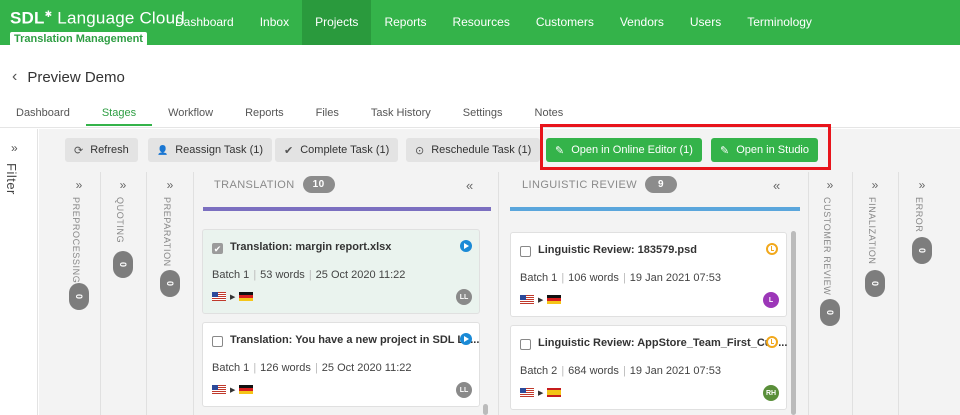 This screenshot has width=960, height=415. Describe the element at coordinates (170, 293) in the screenshot. I see `column-preparation: » PREPARATION 0` at that location.